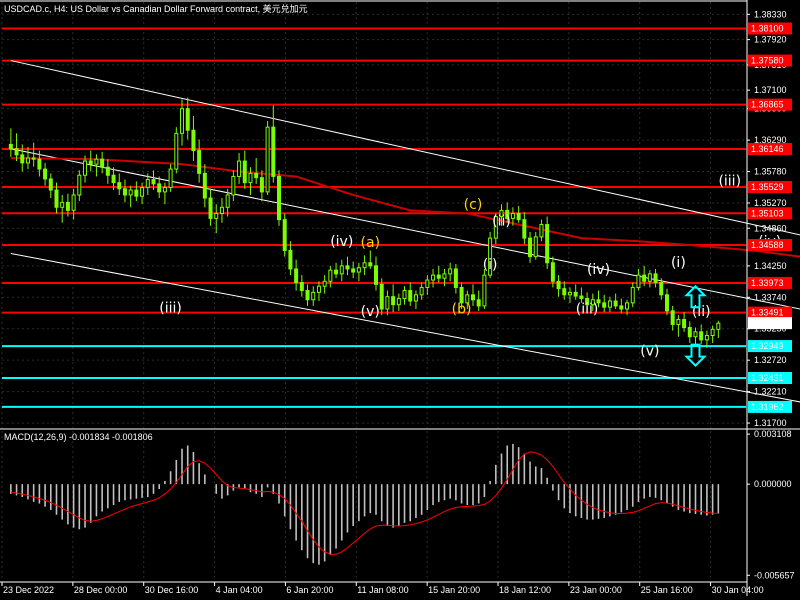 The width and height of the screenshot is (800, 600). Describe the element at coordinates (773, 434) in the screenshot. I see `macd-tick-label: 0.003108` at that location.